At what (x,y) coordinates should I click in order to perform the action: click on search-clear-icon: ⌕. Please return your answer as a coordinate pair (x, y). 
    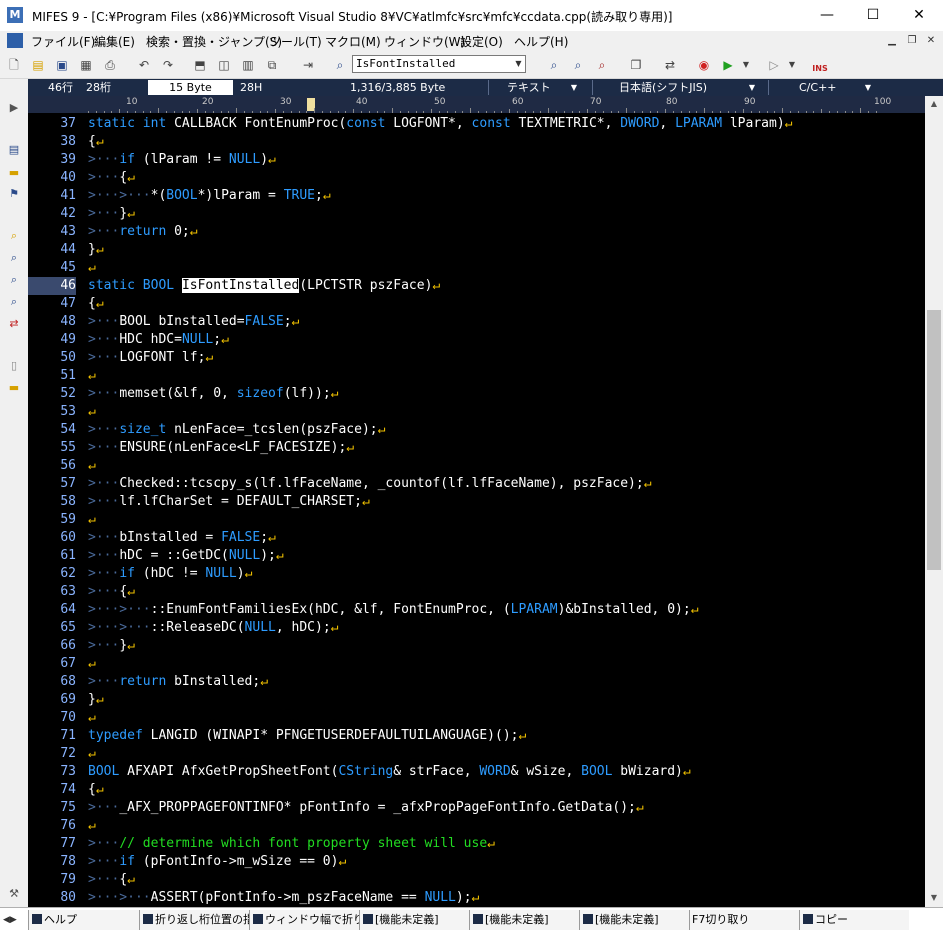
    Looking at the image, I should click on (602, 65).